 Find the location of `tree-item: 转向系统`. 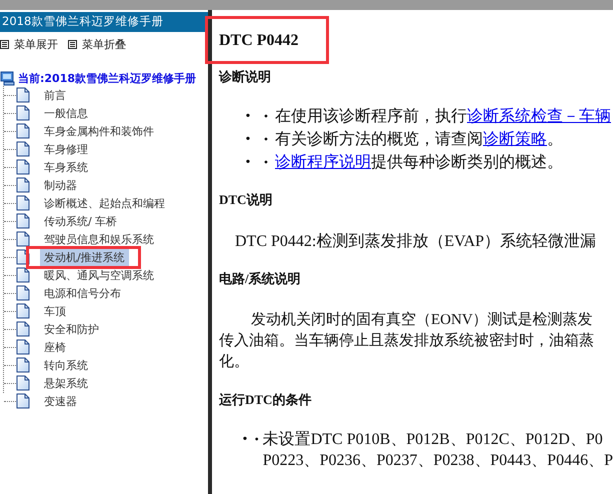

tree-item: 转向系统 is located at coordinates (66, 365).